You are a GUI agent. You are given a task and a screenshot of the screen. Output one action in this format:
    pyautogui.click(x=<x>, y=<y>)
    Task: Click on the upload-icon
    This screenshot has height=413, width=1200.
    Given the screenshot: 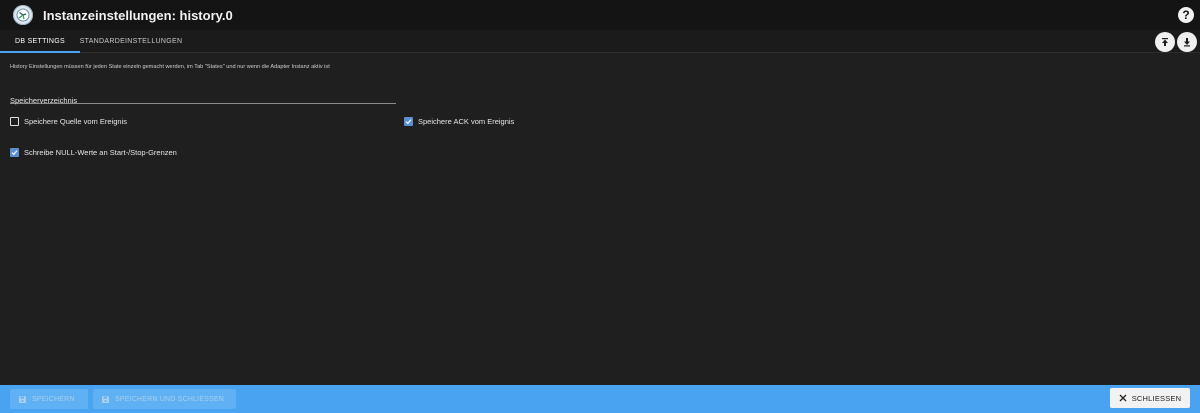 What is the action you would take?
    pyautogui.click(x=1165, y=42)
    